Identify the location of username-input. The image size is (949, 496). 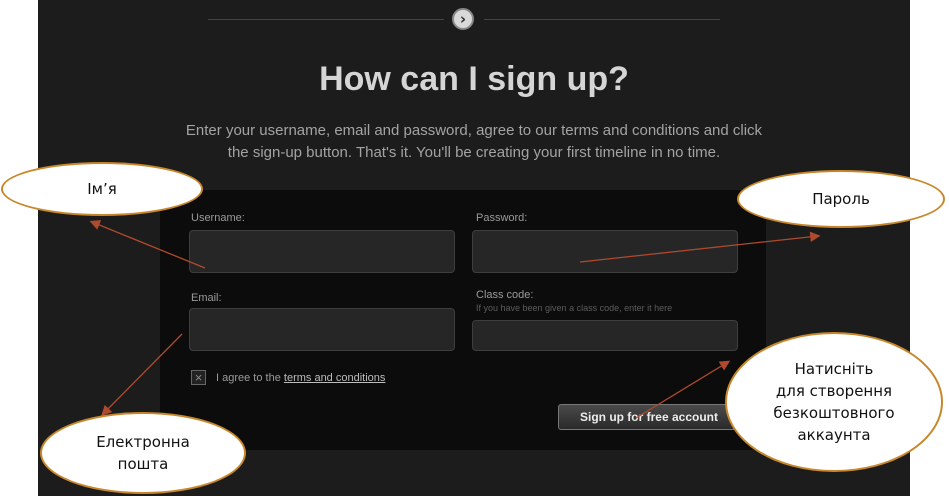
(322, 251).